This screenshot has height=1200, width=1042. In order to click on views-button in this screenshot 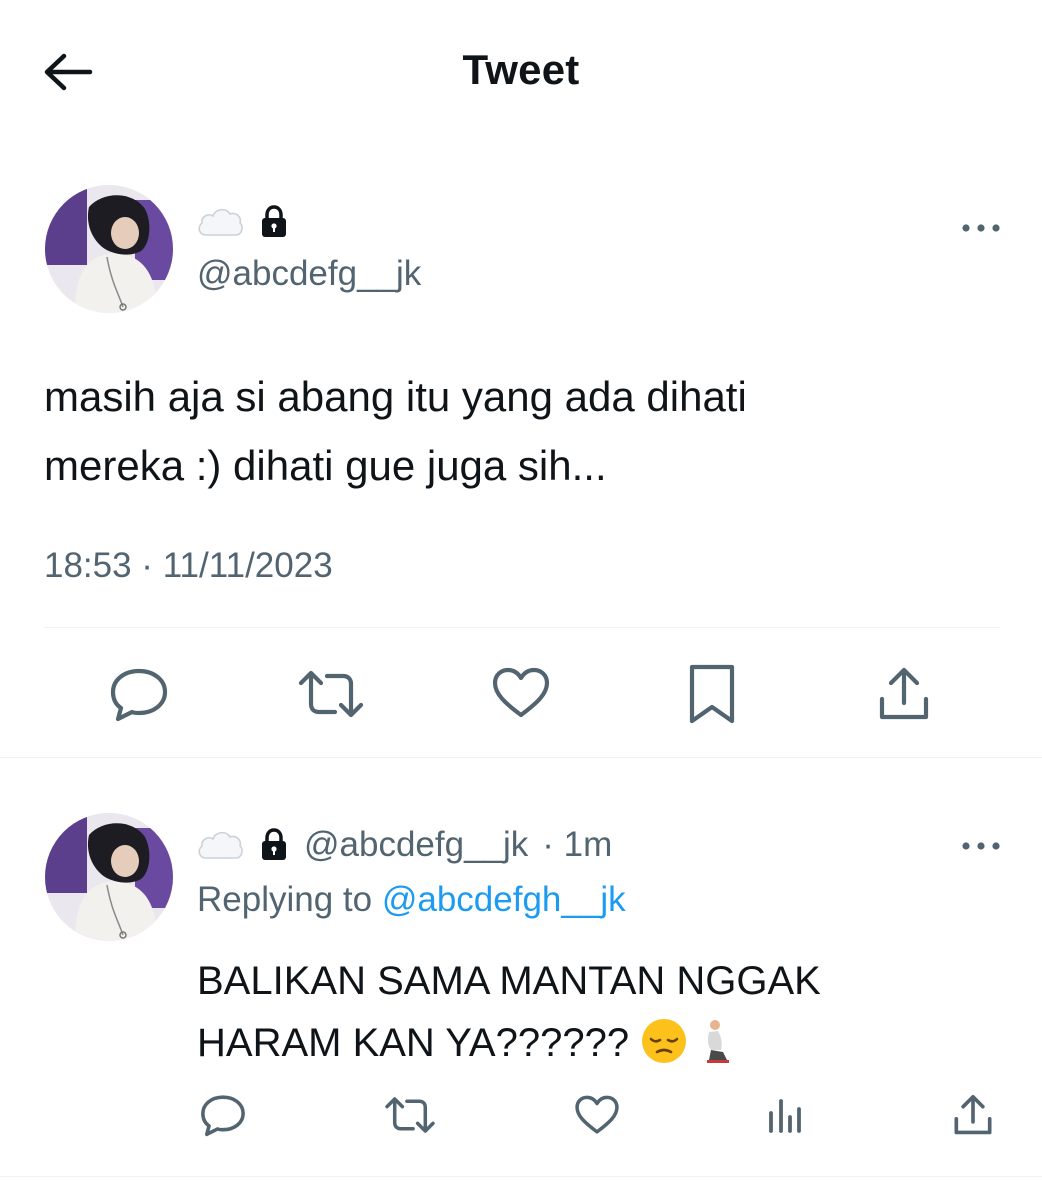, I will do `click(785, 1115)`.